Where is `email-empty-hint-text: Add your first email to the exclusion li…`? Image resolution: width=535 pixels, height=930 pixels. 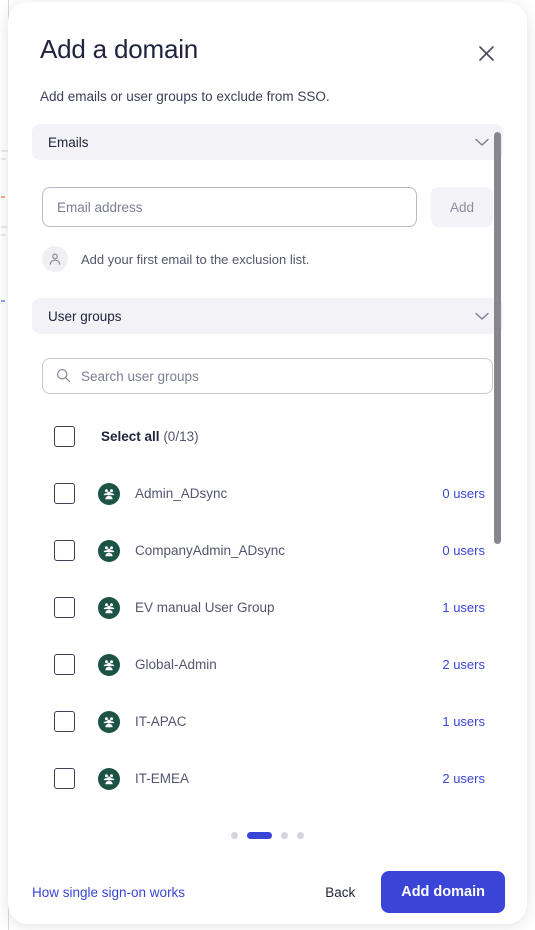 email-empty-hint-text: Add your first email to the exclusion li… is located at coordinates (195, 259).